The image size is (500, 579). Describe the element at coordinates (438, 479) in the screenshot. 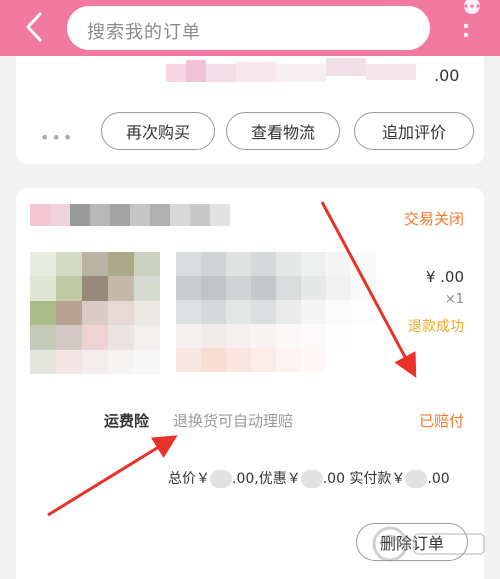

I see `paid-value: .00` at that location.